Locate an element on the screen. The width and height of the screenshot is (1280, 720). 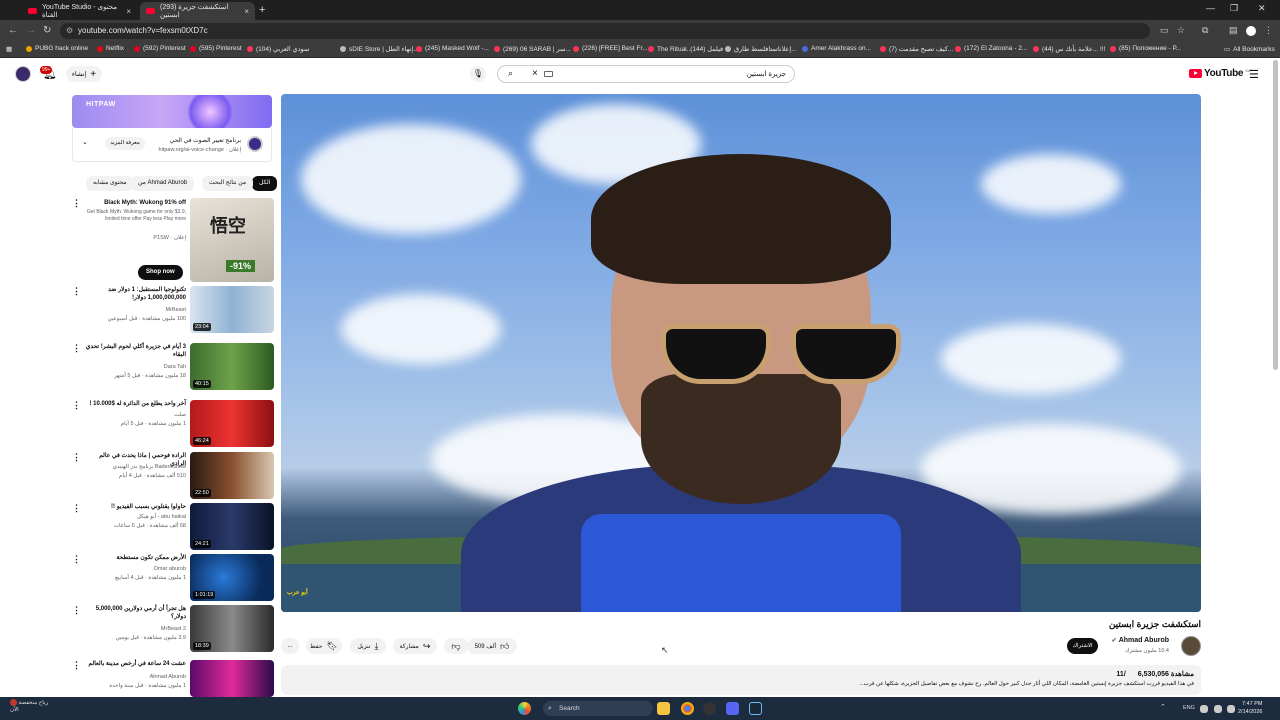
video-thumbnail: 1:01:19 is located at coordinates (232, 577).